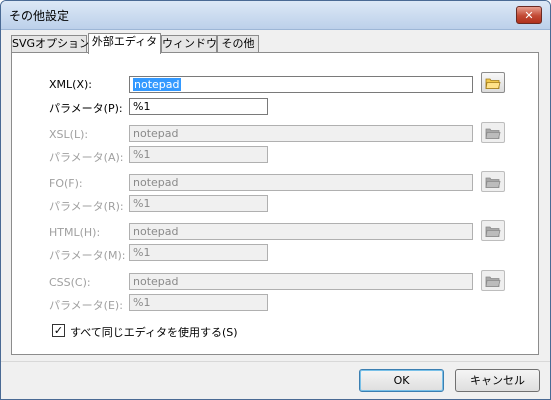 The height and width of the screenshot is (400, 551). I want to click on cancel-button: キャンセル, so click(497, 380).